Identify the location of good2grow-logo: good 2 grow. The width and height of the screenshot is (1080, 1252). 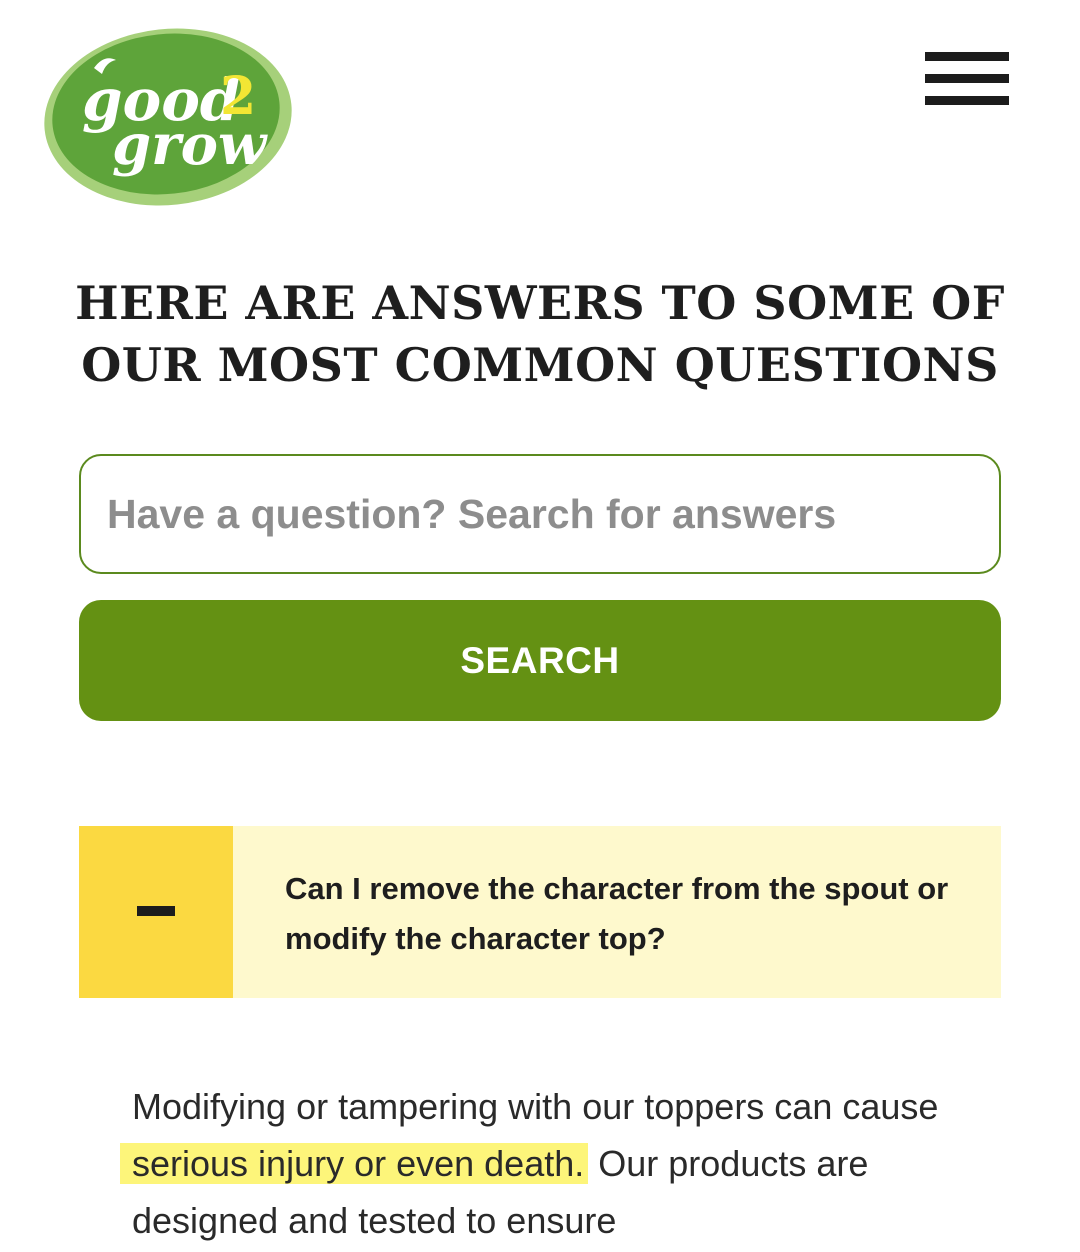
(170, 115).